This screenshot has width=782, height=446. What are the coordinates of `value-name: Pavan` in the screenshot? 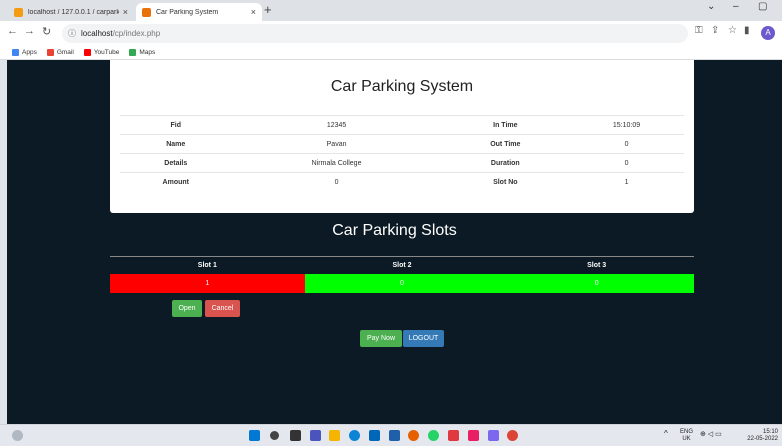 It's located at (336, 144).